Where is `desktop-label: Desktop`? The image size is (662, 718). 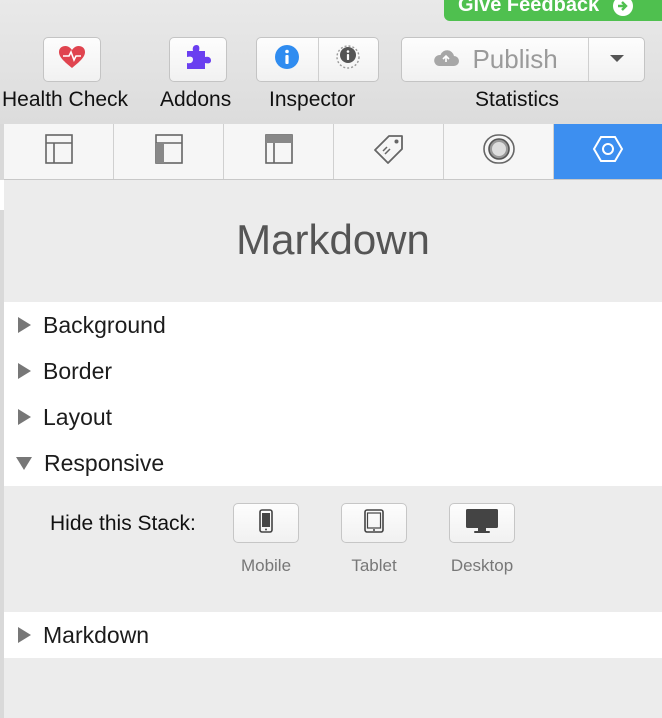
desktop-label: Desktop is located at coordinates (482, 565).